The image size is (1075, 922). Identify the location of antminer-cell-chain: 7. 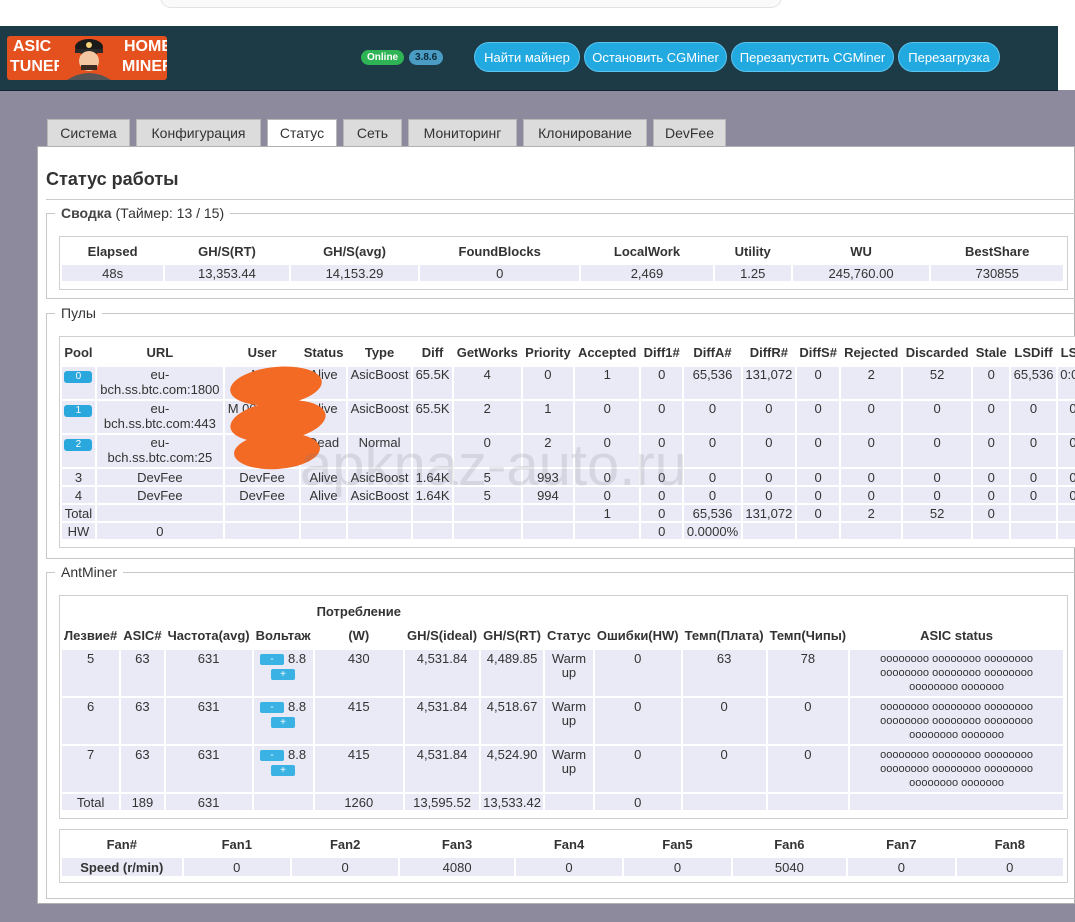
(91, 769).